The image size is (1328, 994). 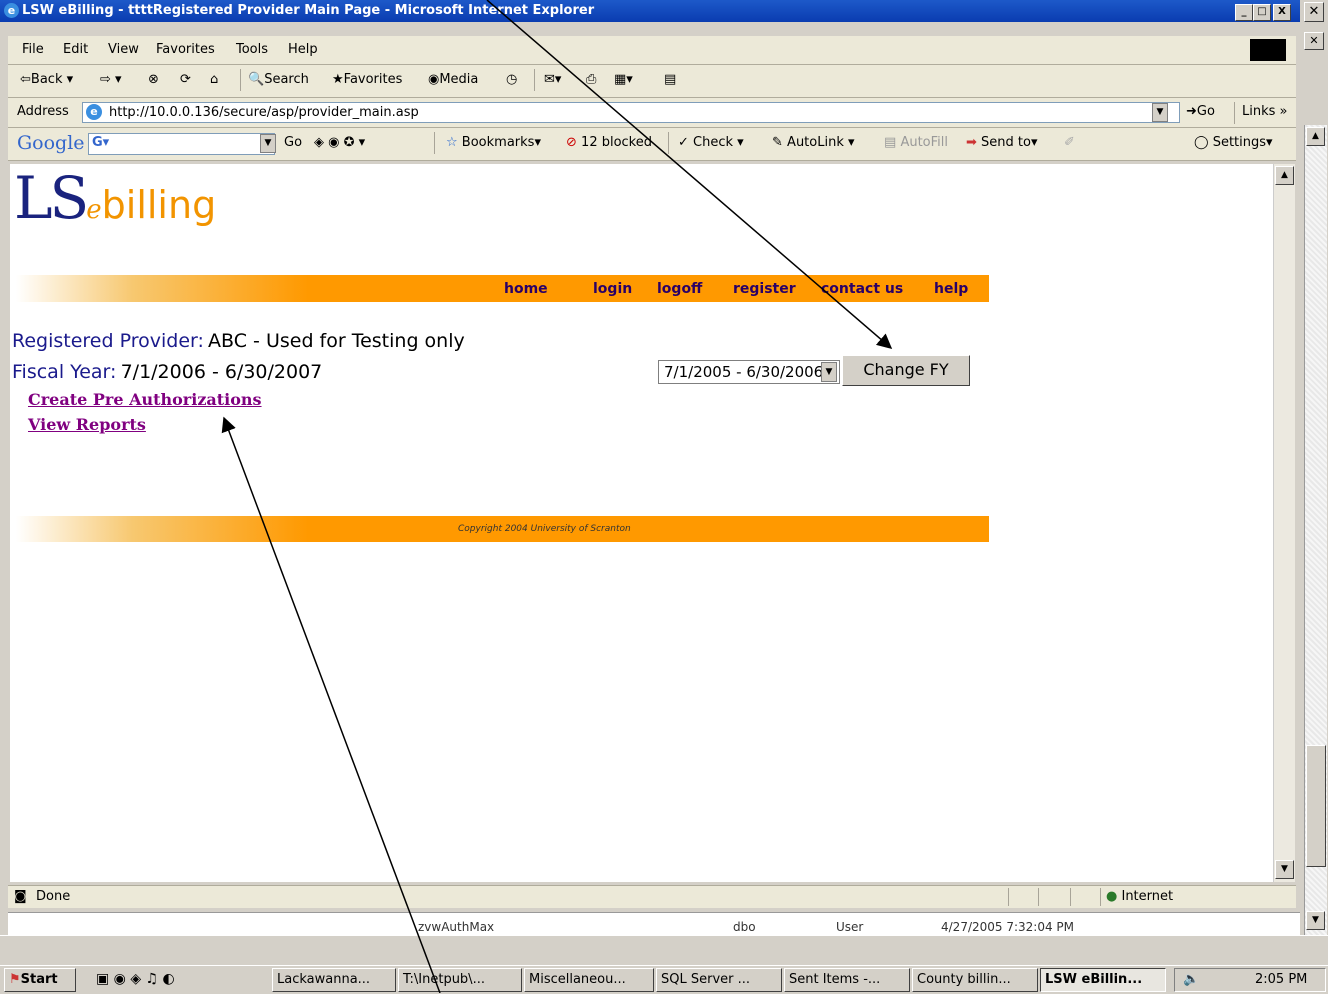 What do you see at coordinates (331, 704) in the screenshot?
I see `arrow-to-create-link` at bounding box center [331, 704].